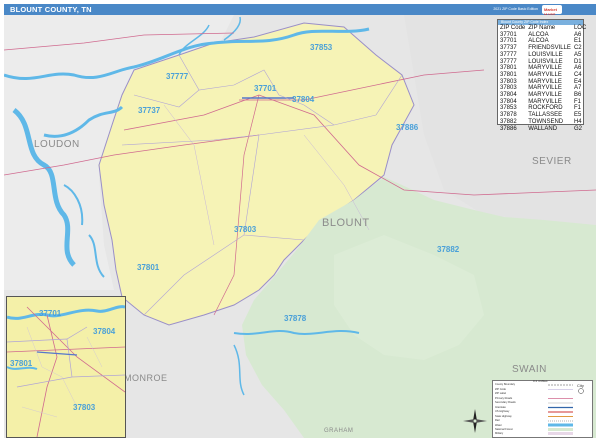 The height and width of the screenshot is (442, 600). I want to click on loc-cell: H4, so click(577, 121).